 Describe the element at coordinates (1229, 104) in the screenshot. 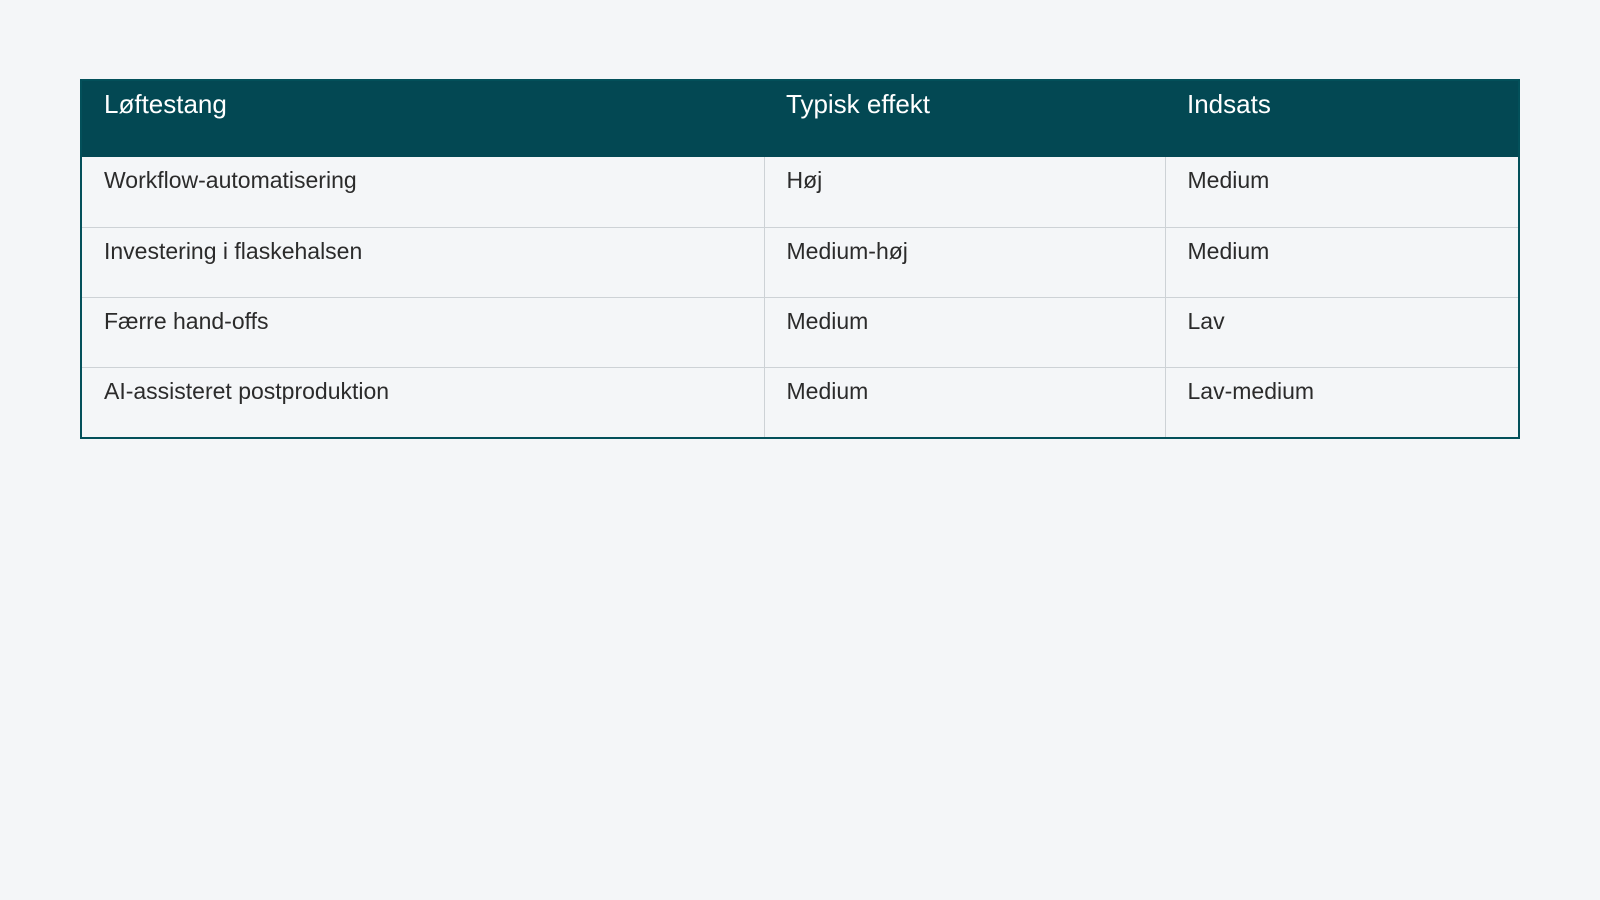

I see `header-effort: Indsats` at that location.